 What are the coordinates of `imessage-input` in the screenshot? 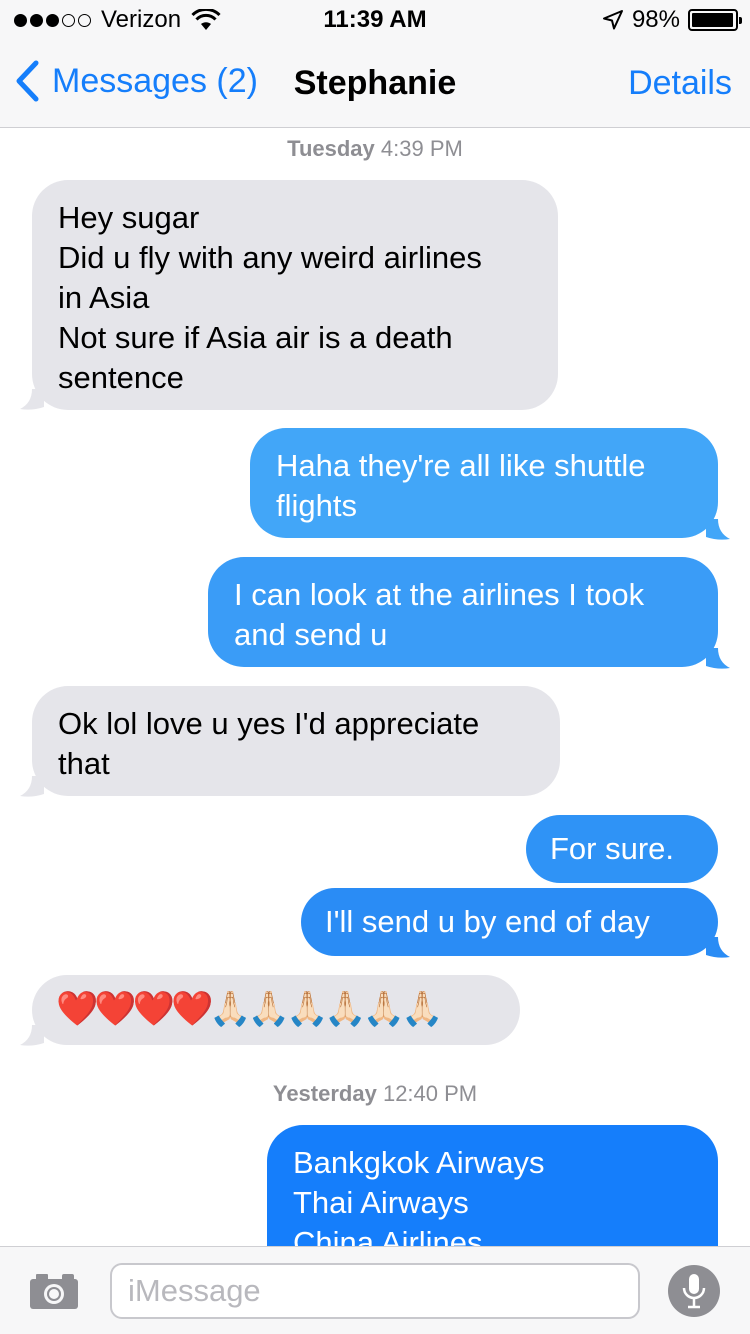 It's located at (375, 1291).